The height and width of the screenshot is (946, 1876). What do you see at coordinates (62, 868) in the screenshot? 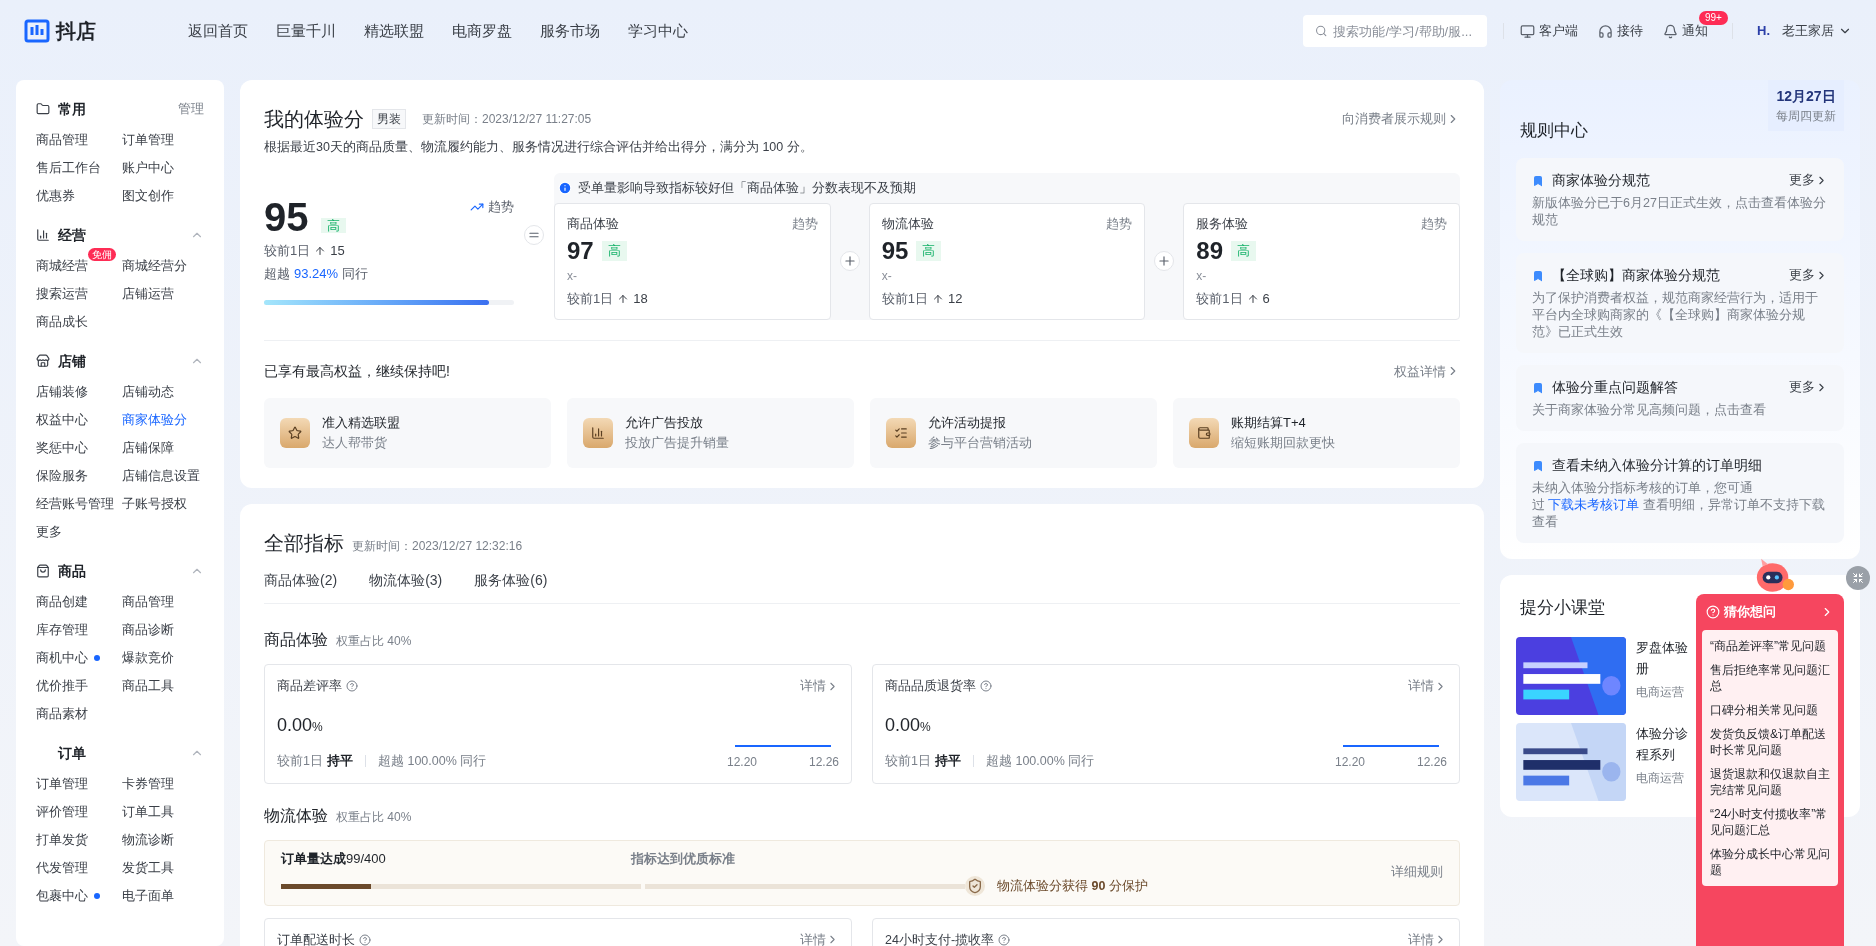
I see `menu-item: 代发管理` at bounding box center [62, 868].